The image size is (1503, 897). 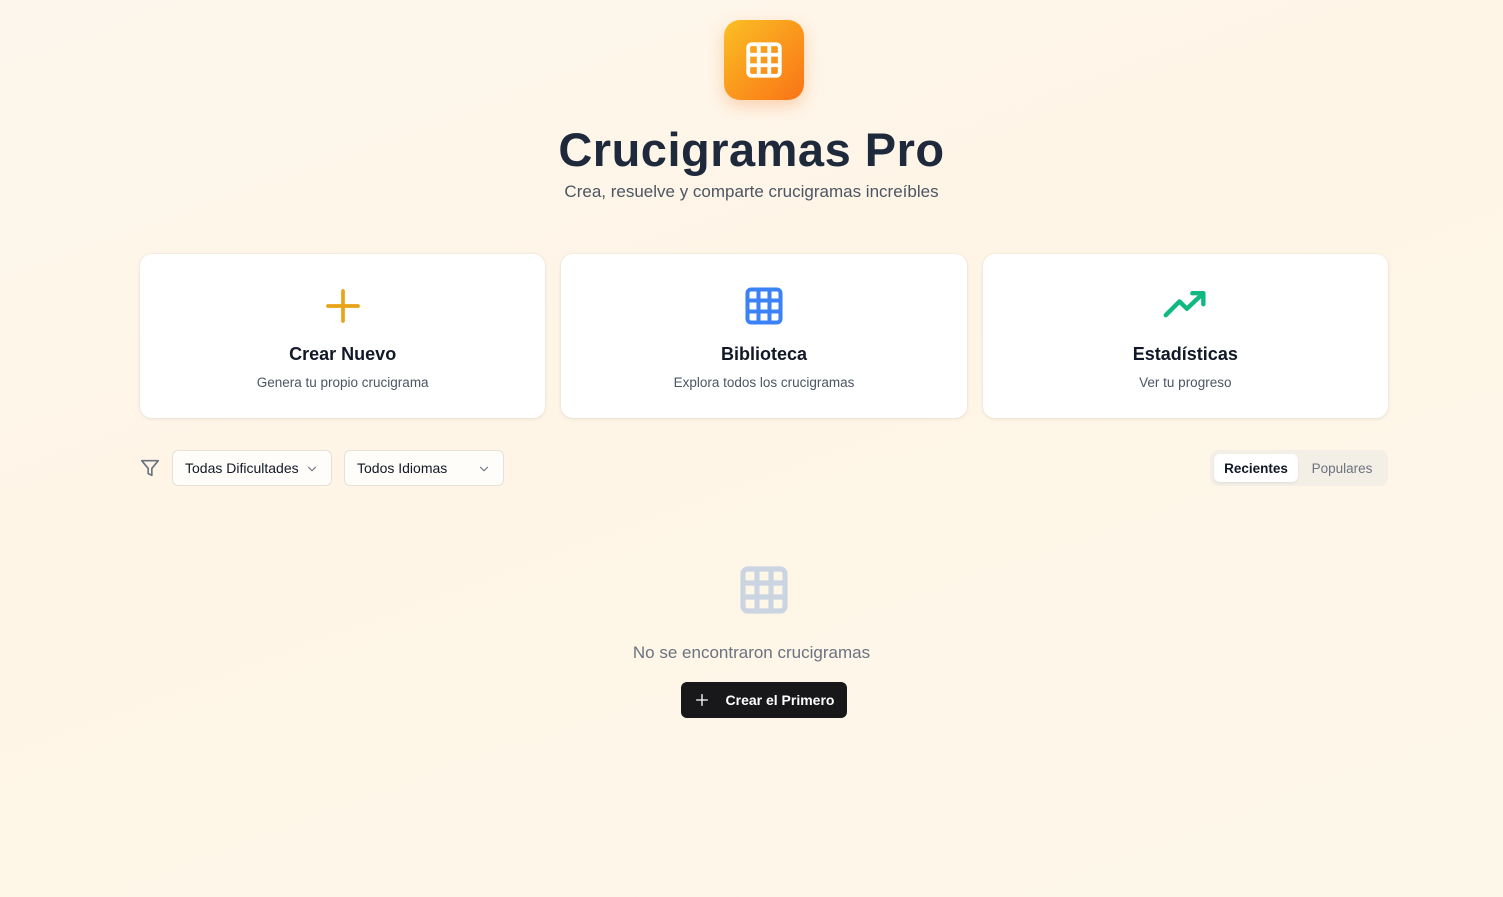 I want to click on create-first-label: Crear el Primero, so click(x=780, y=700).